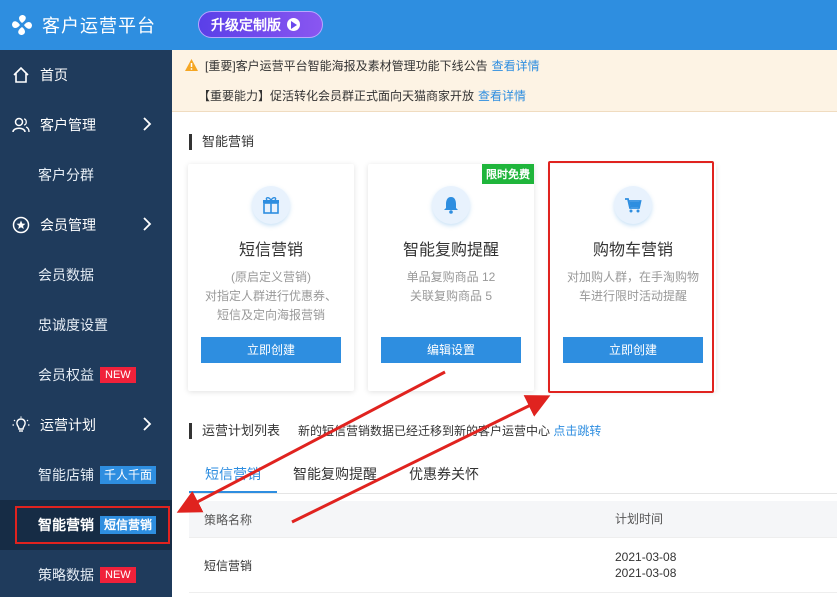 This screenshot has height=597, width=837. Describe the element at coordinates (646, 557) in the screenshot. I see `plan-time-start: 2021-03-08` at that location.